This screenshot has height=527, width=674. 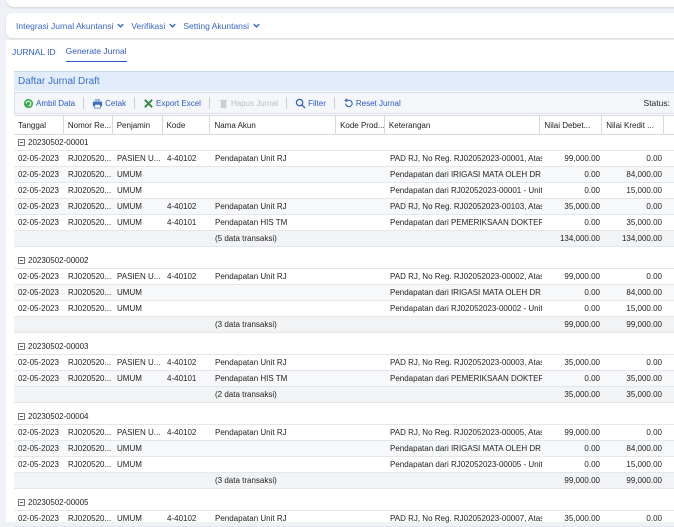 I want to click on chevron-down-icon, so click(x=256, y=25).